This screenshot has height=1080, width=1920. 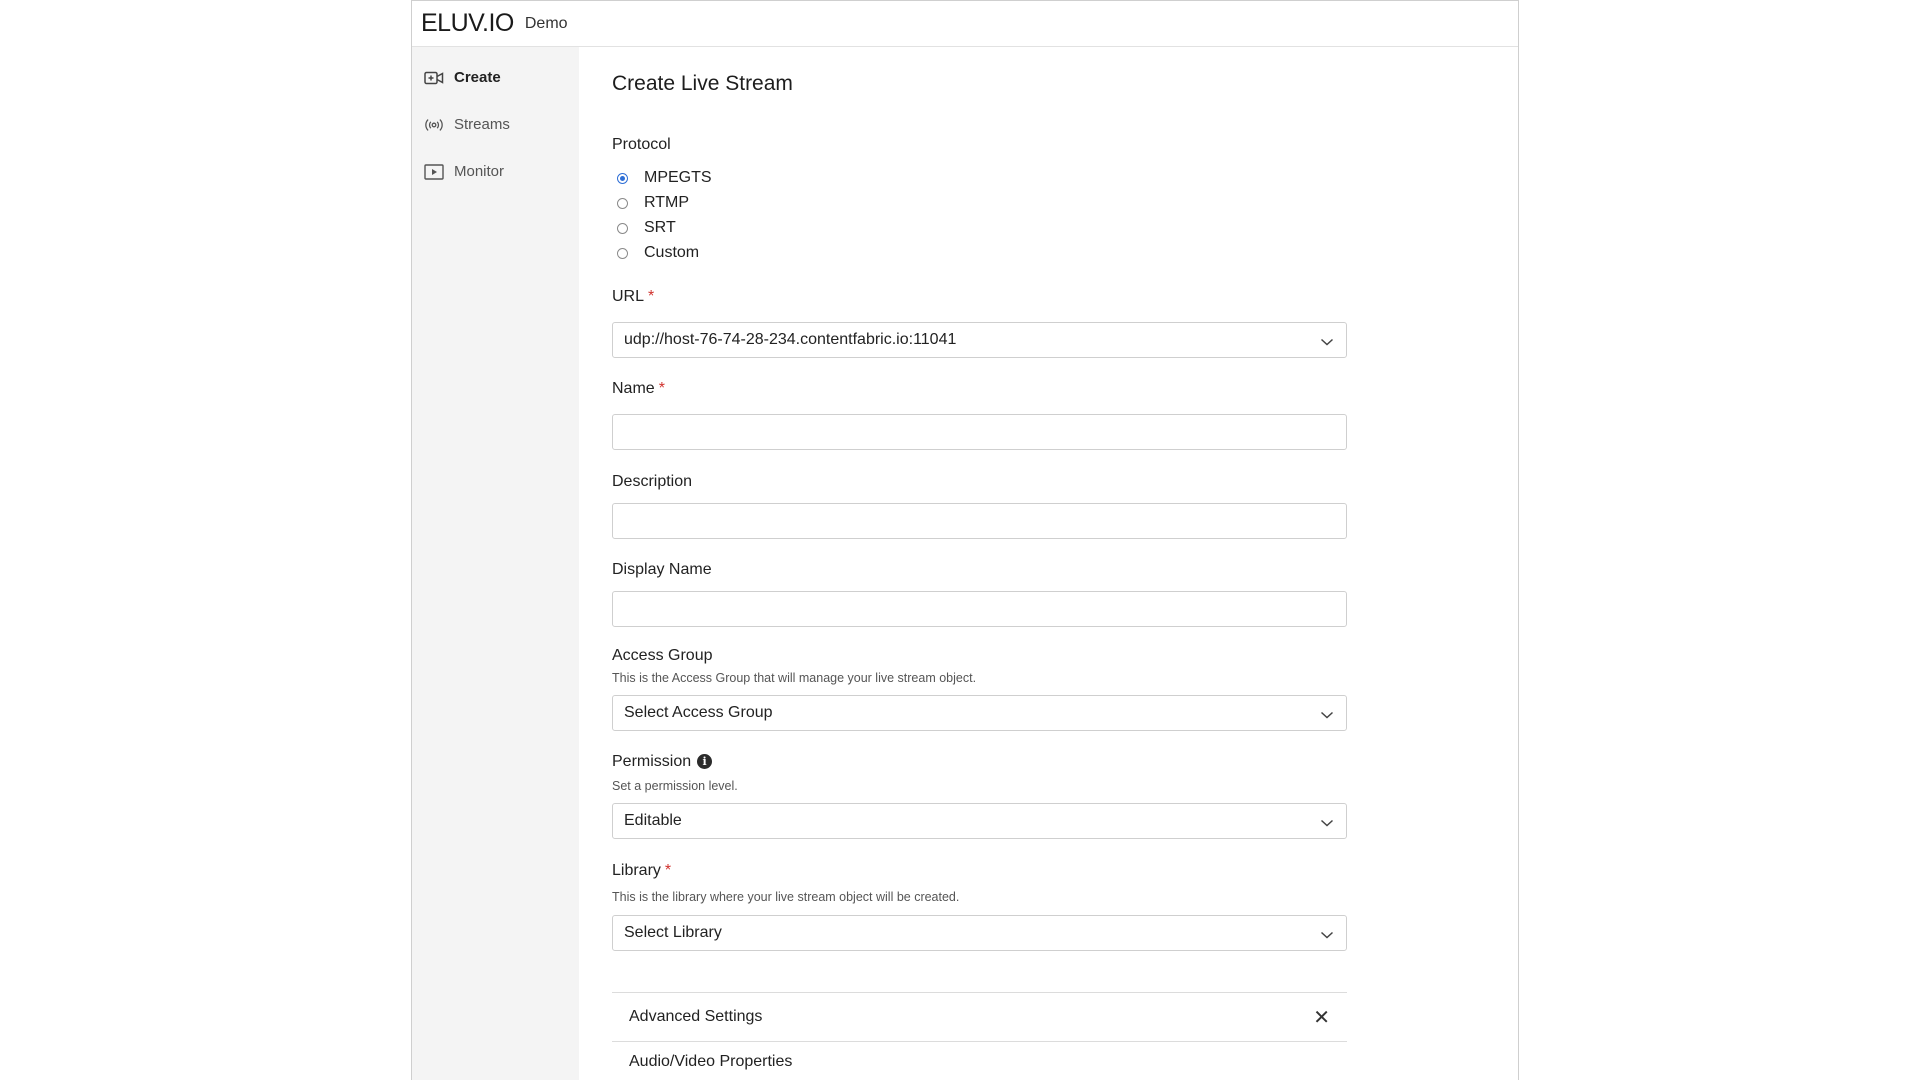 What do you see at coordinates (979, 933) in the screenshot?
I see `library-select: Select Library` at bounding box center [979, 933].